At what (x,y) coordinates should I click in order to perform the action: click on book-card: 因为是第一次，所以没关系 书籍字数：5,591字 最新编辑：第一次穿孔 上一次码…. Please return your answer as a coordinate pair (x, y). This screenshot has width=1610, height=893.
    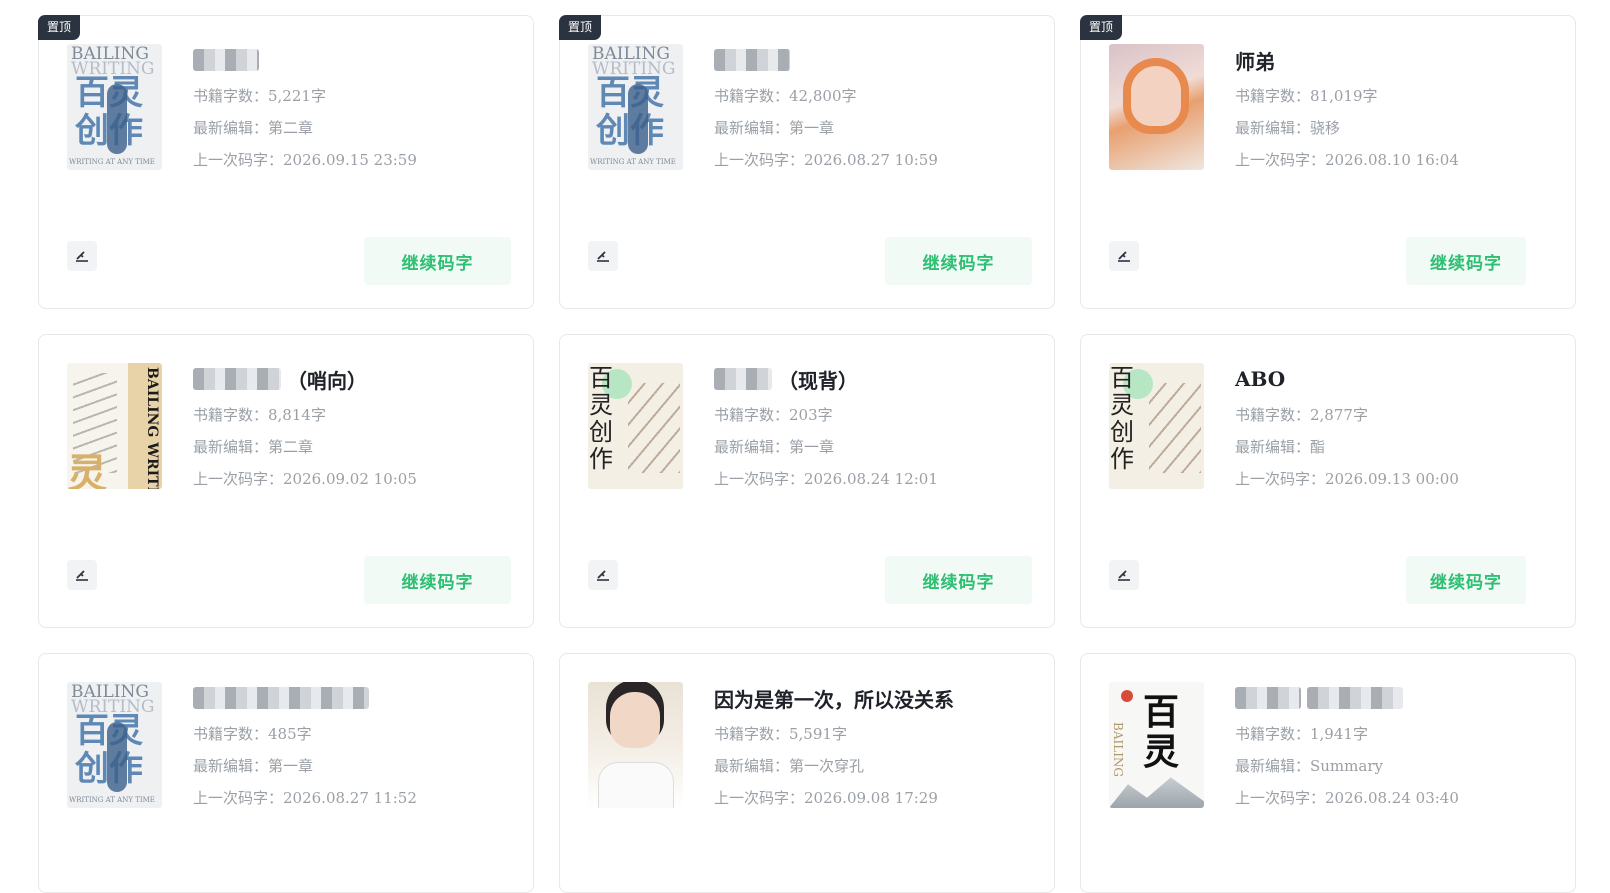
    Looking at the image, I should click on (807, 773).